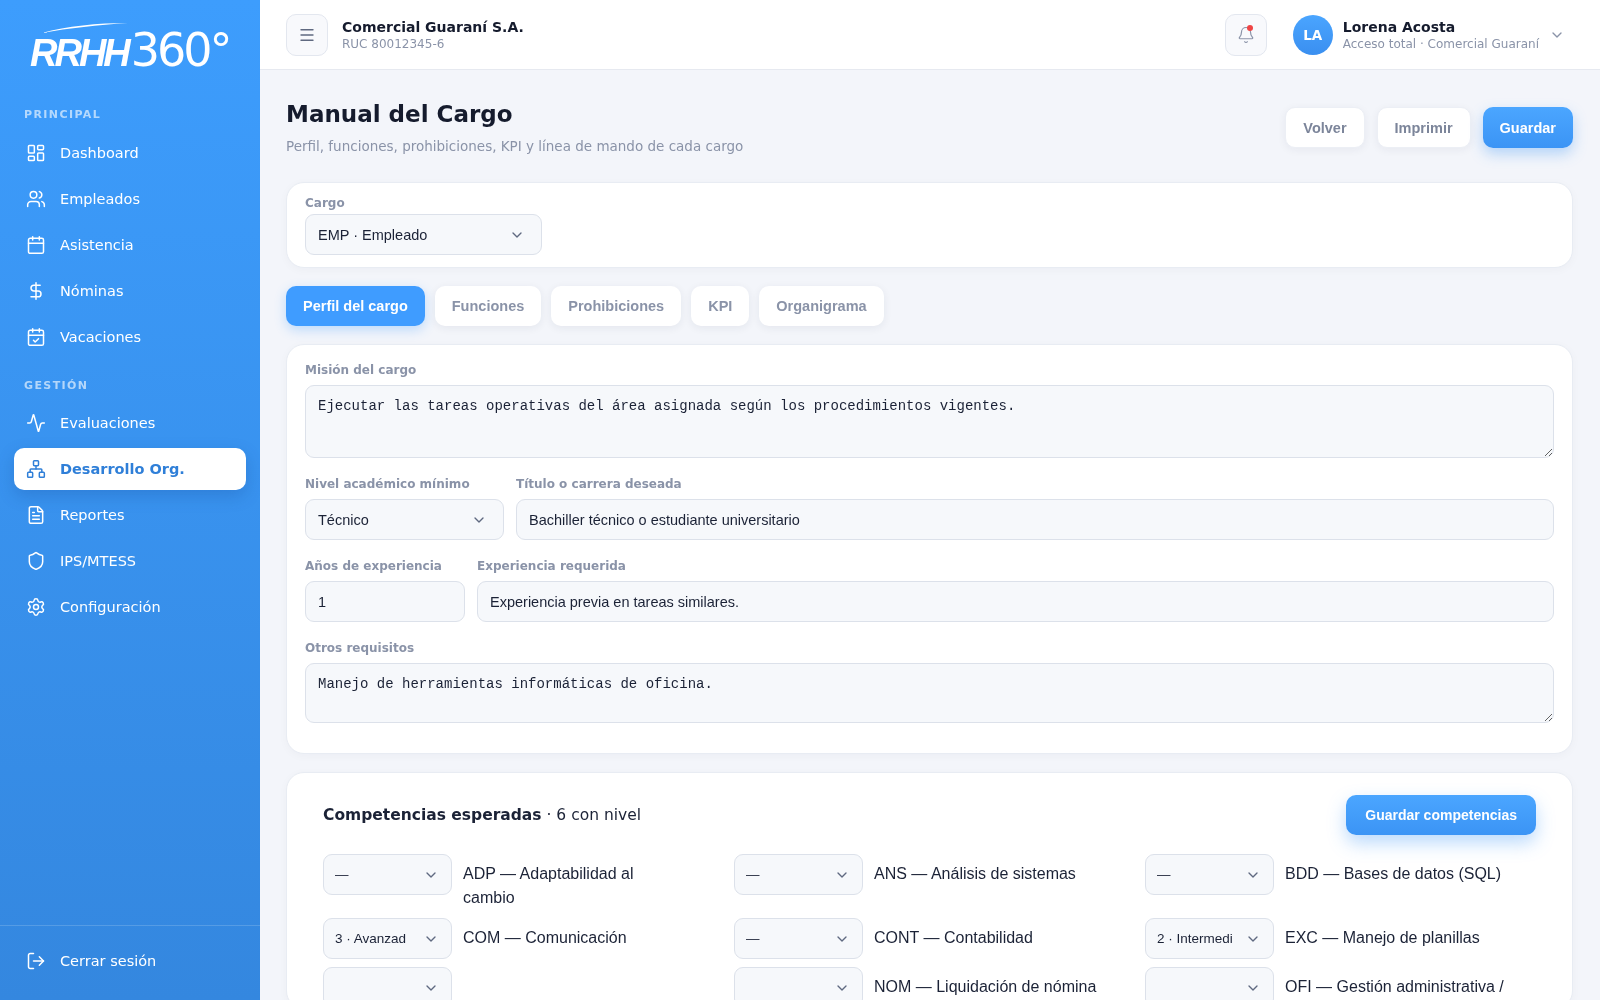  Describe the element at coordinates (36, 515) in the screenshot. I see `document-icon` at that location.